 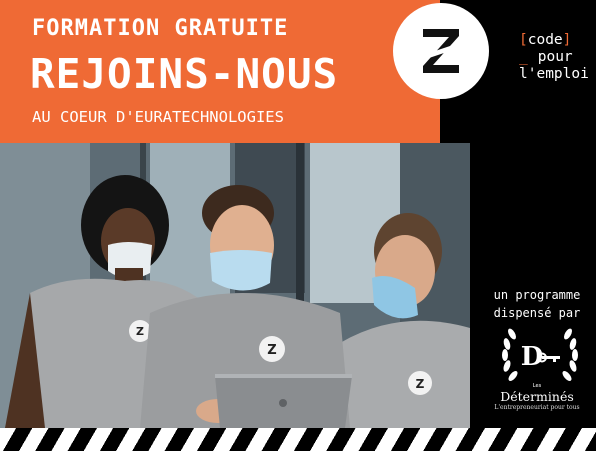 What do you see at coordinates (537, 304) in the screenshot?
I see `programme-credit: un programme dispensé par` at bounding box center [537, 304].